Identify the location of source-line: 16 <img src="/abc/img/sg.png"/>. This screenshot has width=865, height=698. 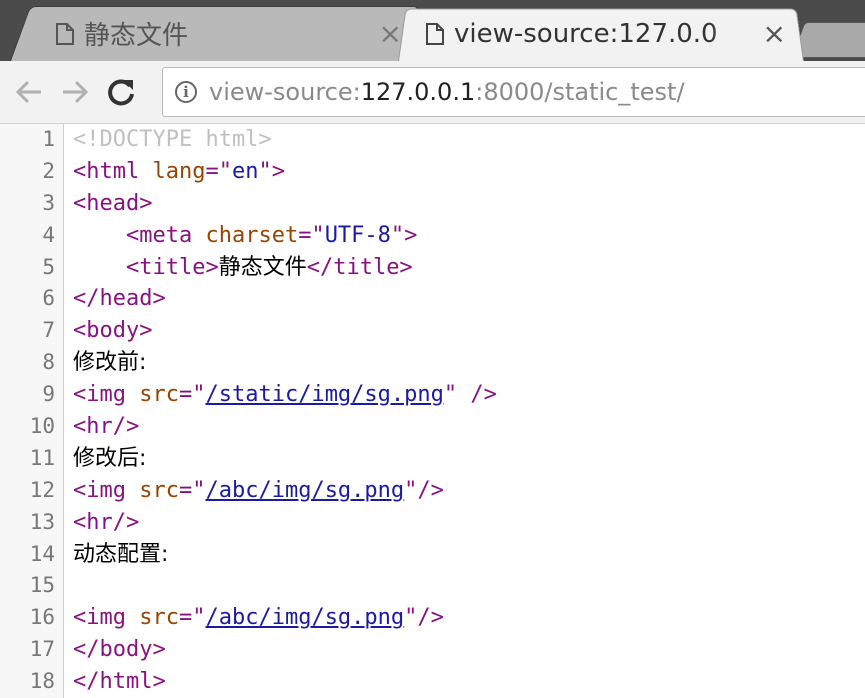
(432, 618).